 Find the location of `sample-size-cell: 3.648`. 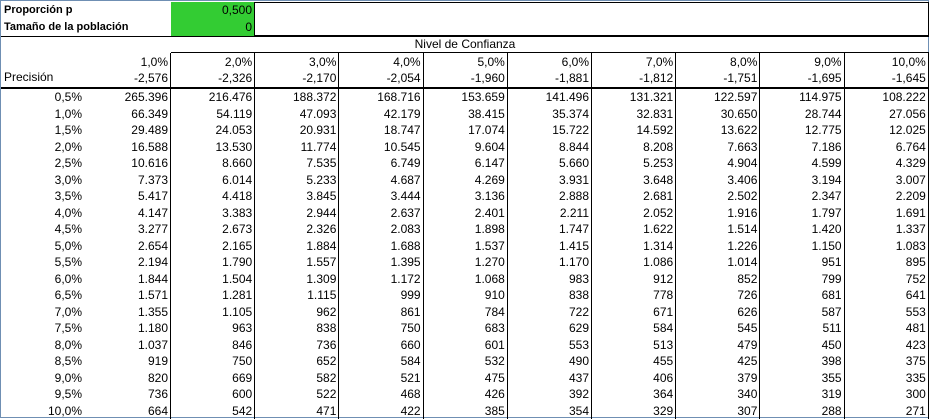

sample-size-cell: 3.648 is located at coordinates (634, 180).